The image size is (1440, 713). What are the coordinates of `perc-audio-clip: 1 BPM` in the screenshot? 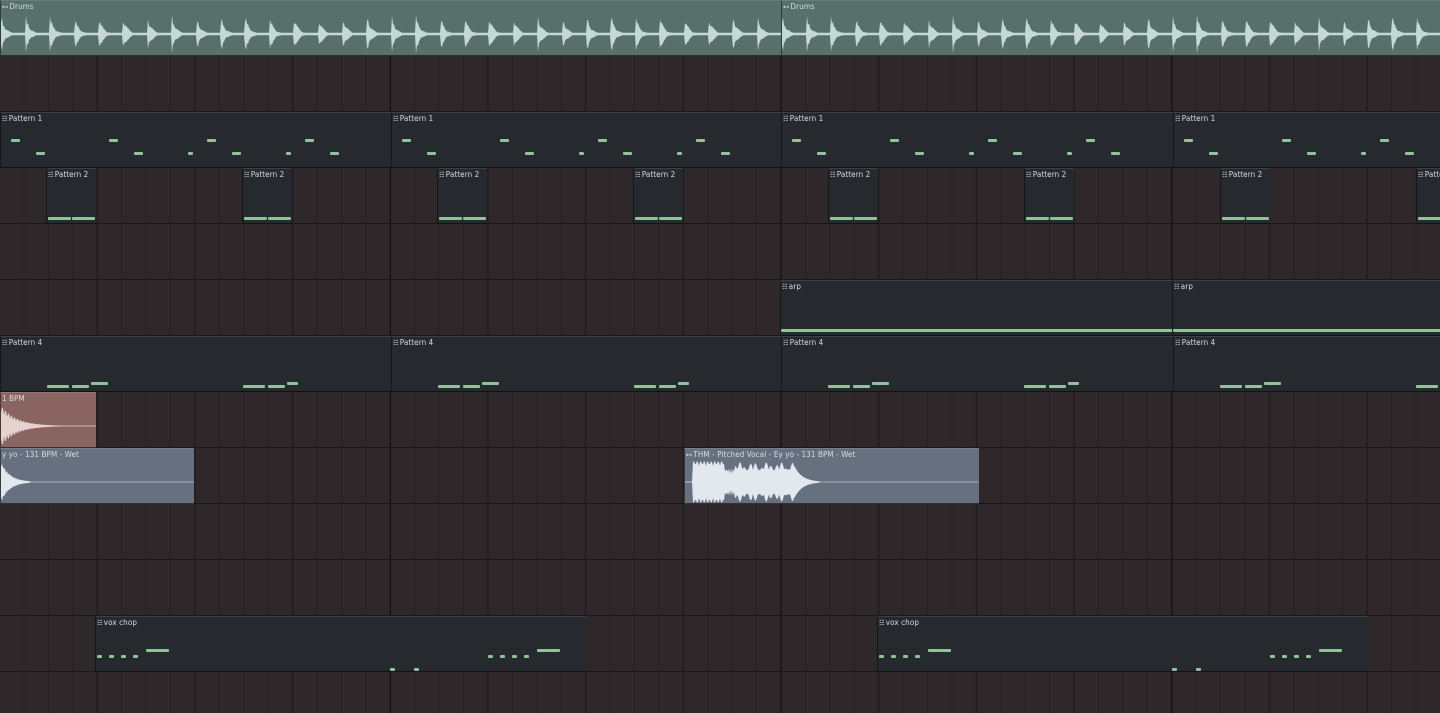 It's located at (48, 420).